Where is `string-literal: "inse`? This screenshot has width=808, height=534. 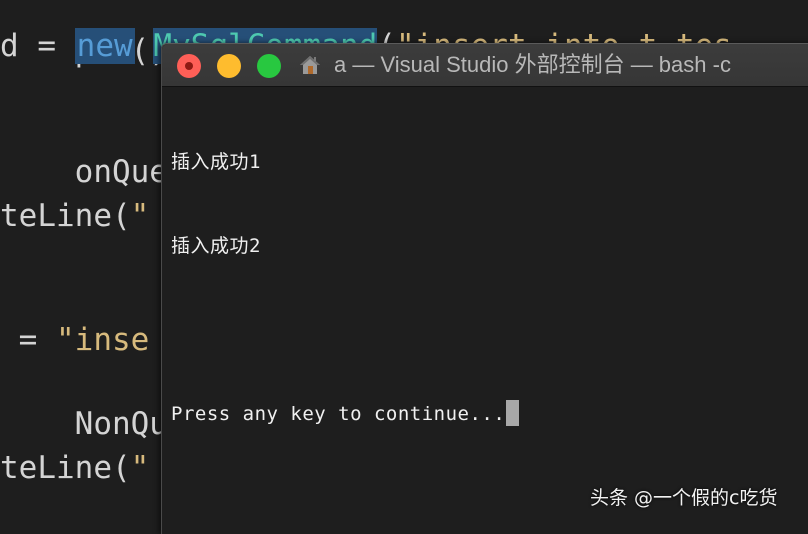
string-literal: "inse is located at coordinates (103, 340).